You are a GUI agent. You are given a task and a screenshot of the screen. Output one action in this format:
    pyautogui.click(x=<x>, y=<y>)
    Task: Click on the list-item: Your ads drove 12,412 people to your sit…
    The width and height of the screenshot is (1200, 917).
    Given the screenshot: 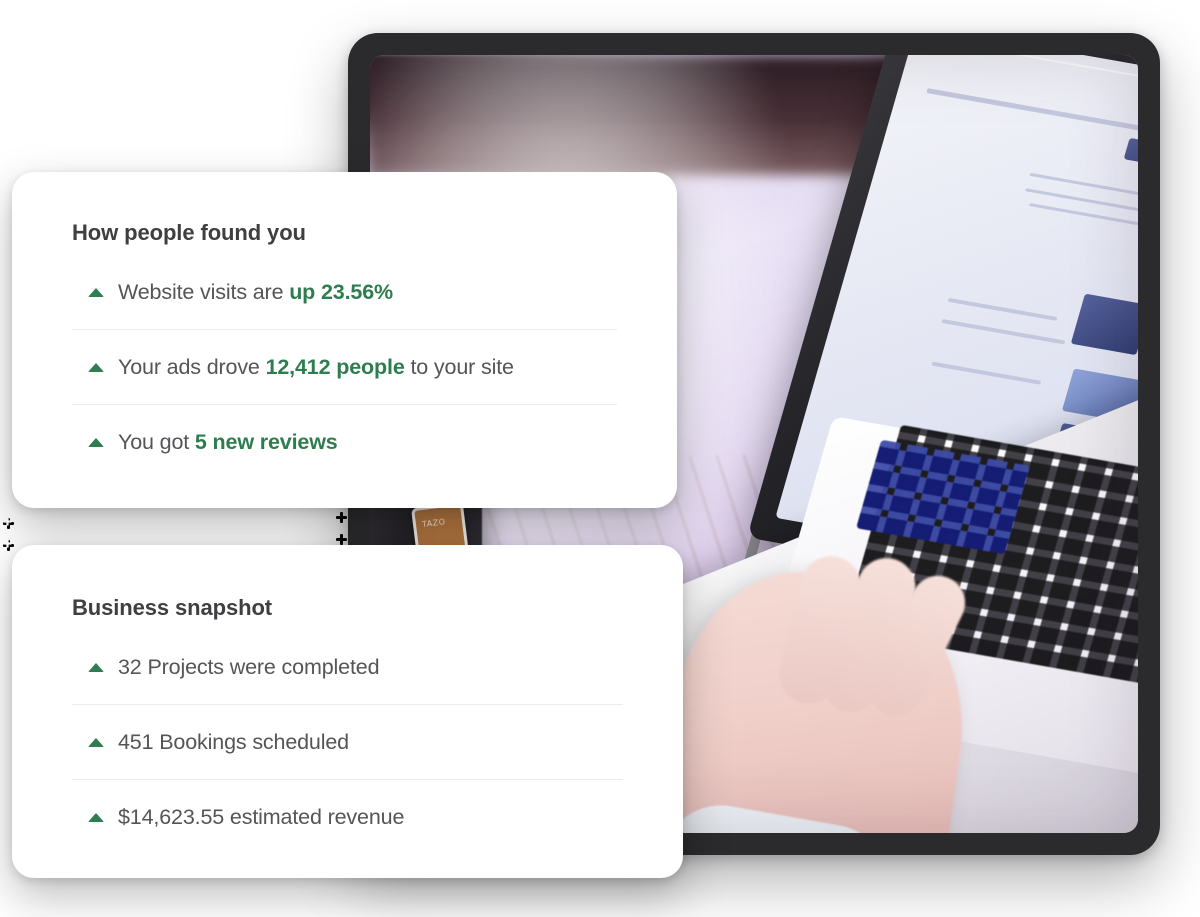 What is the action you would take?
    pyautogui.click(x=344, y=366)
    